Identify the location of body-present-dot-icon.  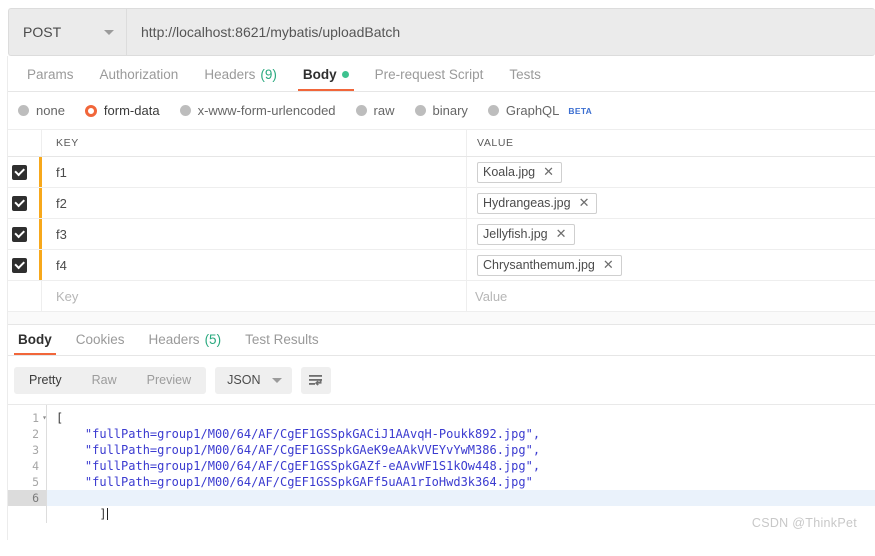
(345, 74).